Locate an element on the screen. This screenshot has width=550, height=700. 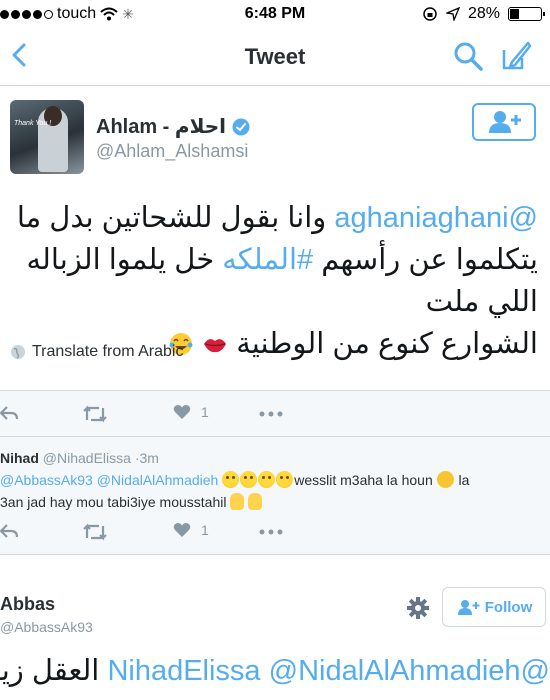
reply-time: 3m is located at coordinates (149, 458).